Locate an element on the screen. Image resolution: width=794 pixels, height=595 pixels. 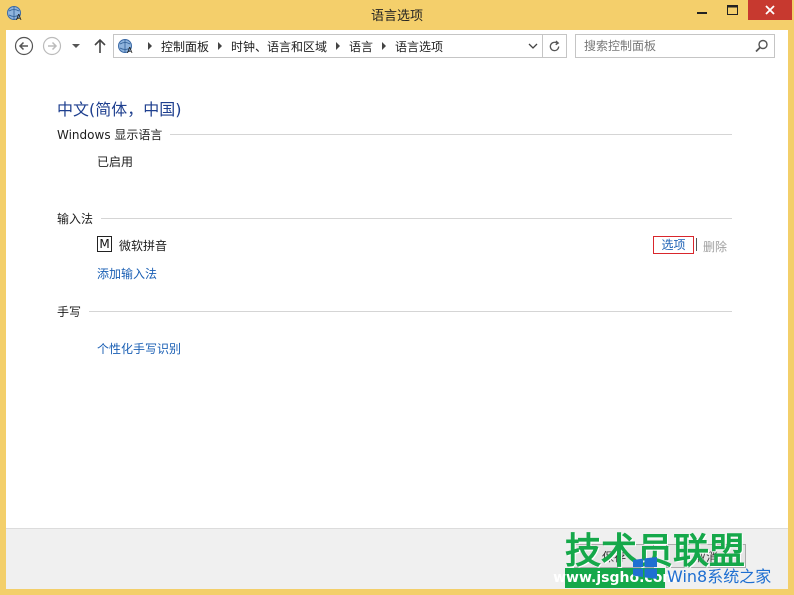
close-button is located at coordinates (770, 10).